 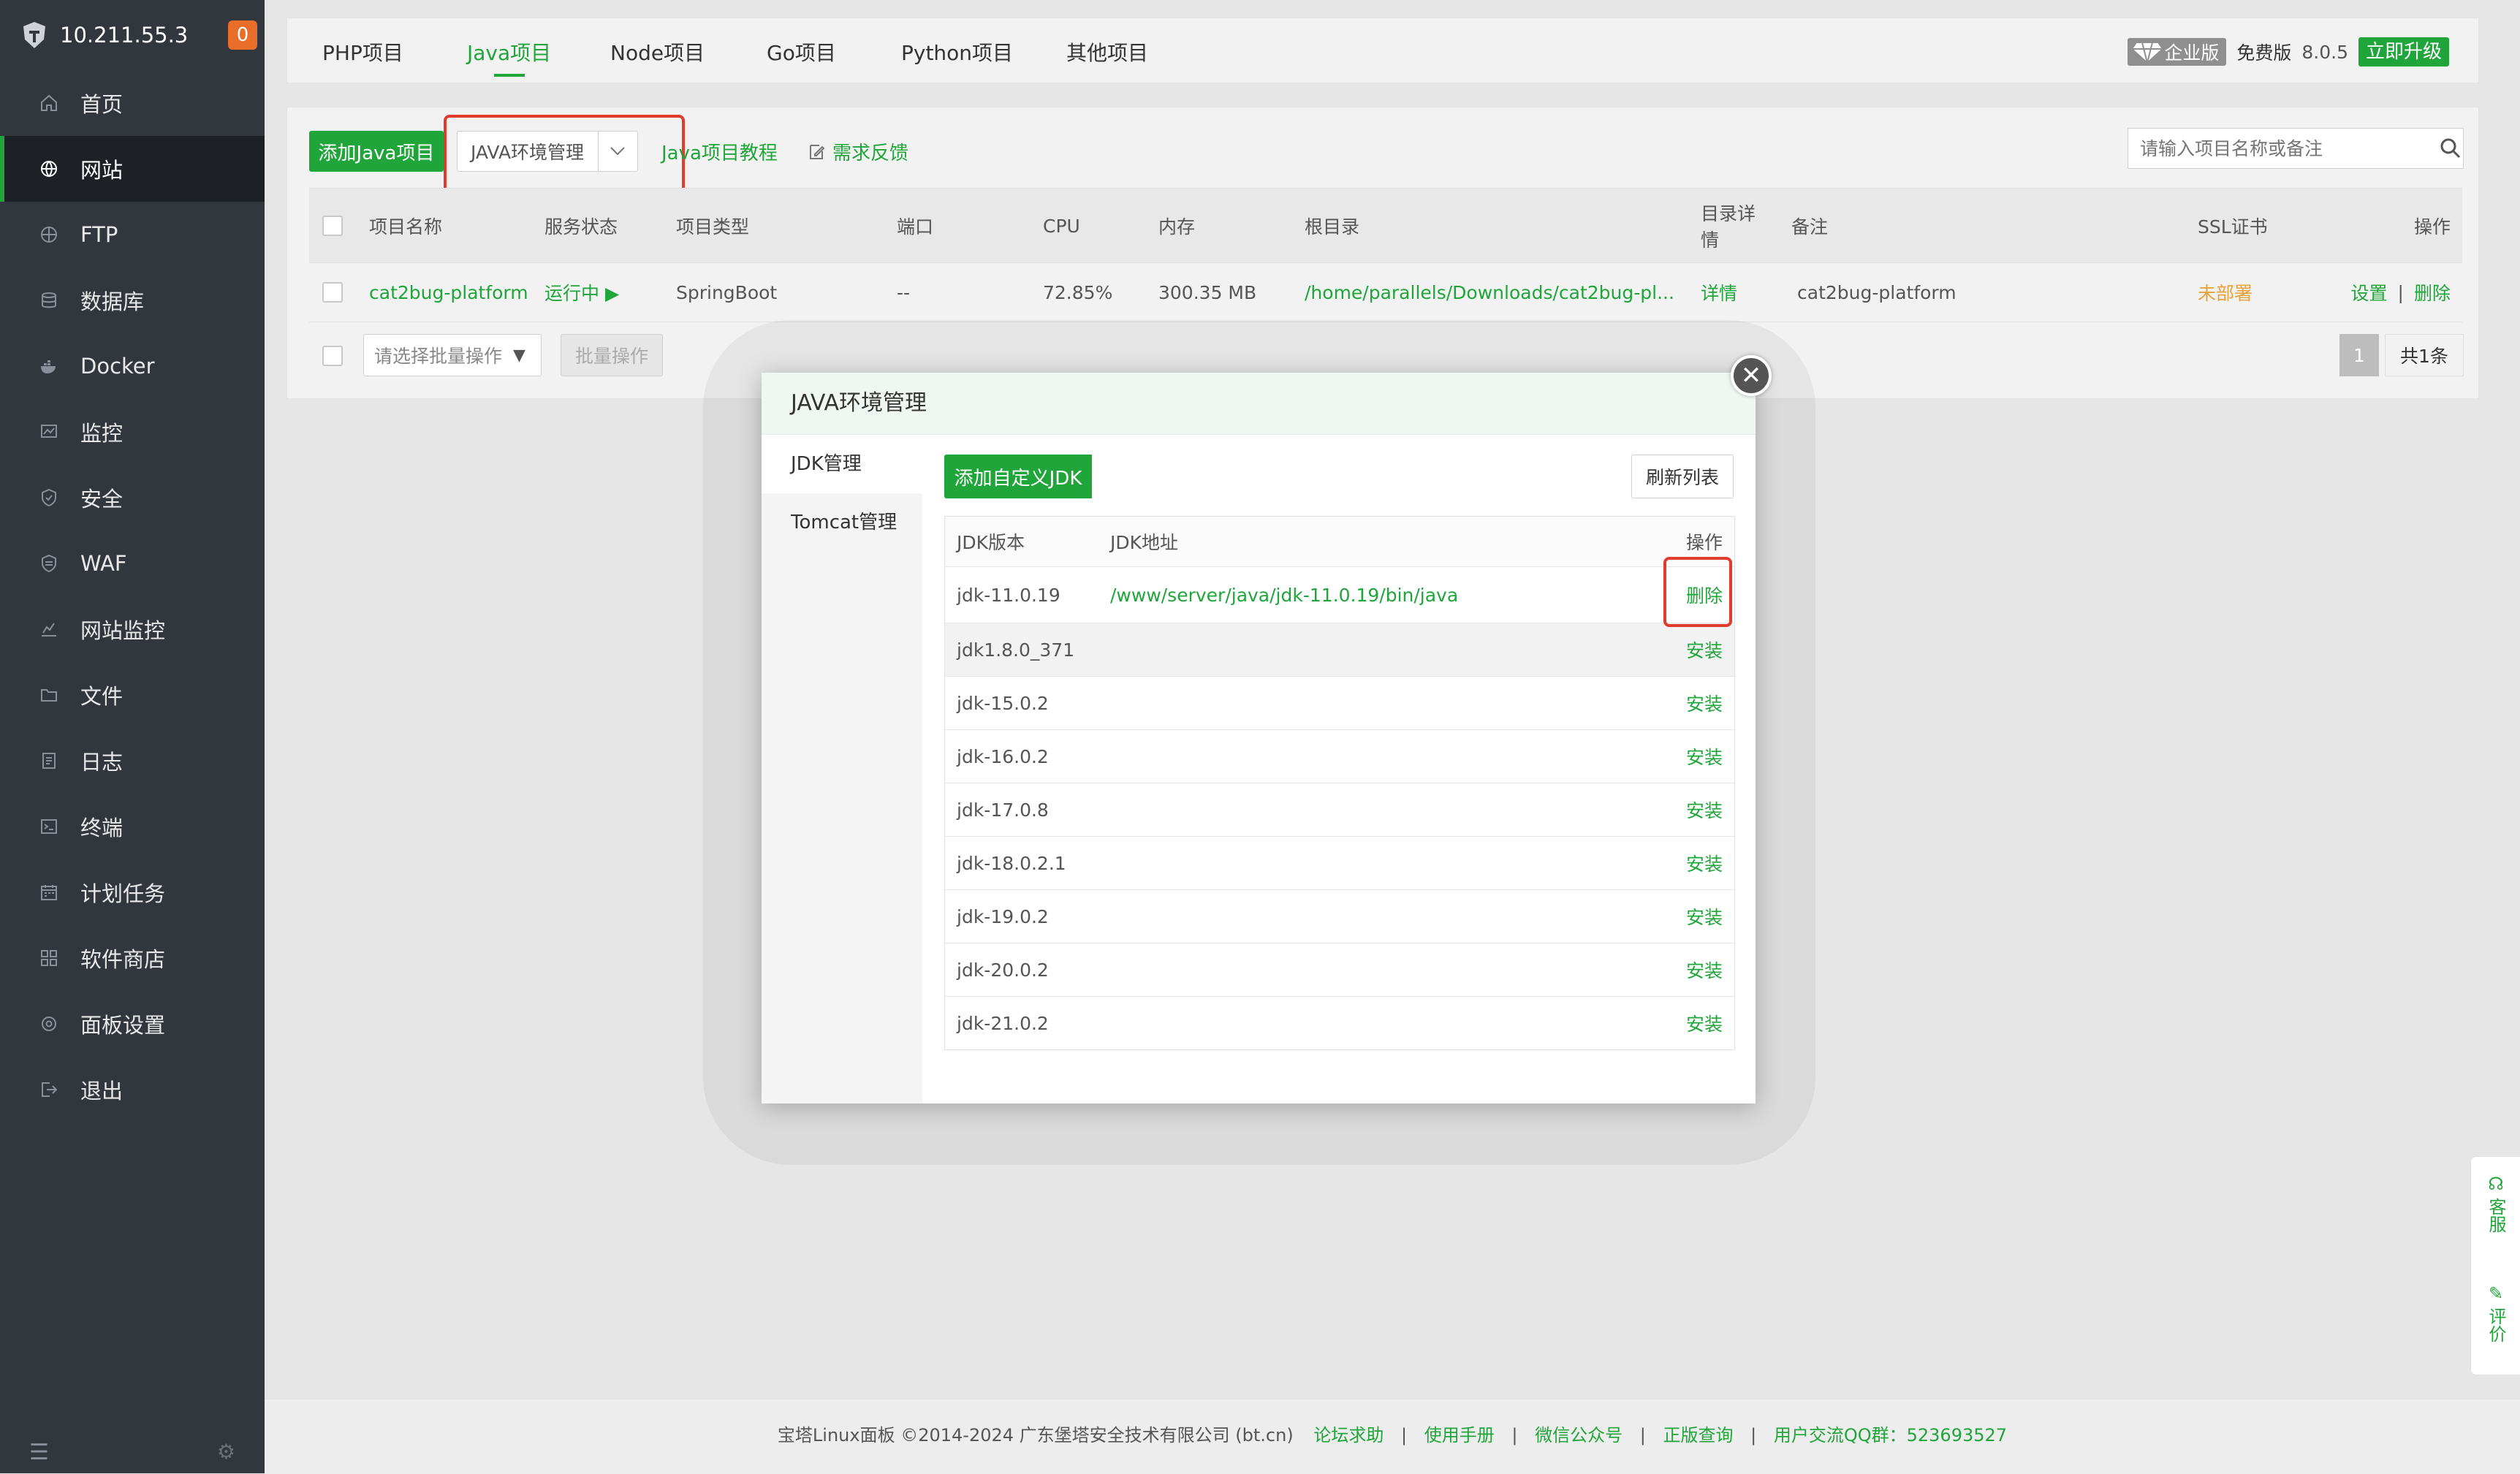 What do you see at coordinates (132, 827) in the screenshot?
I see `sidebar-item-terminal: 终端` at bounding box center [132, 827].